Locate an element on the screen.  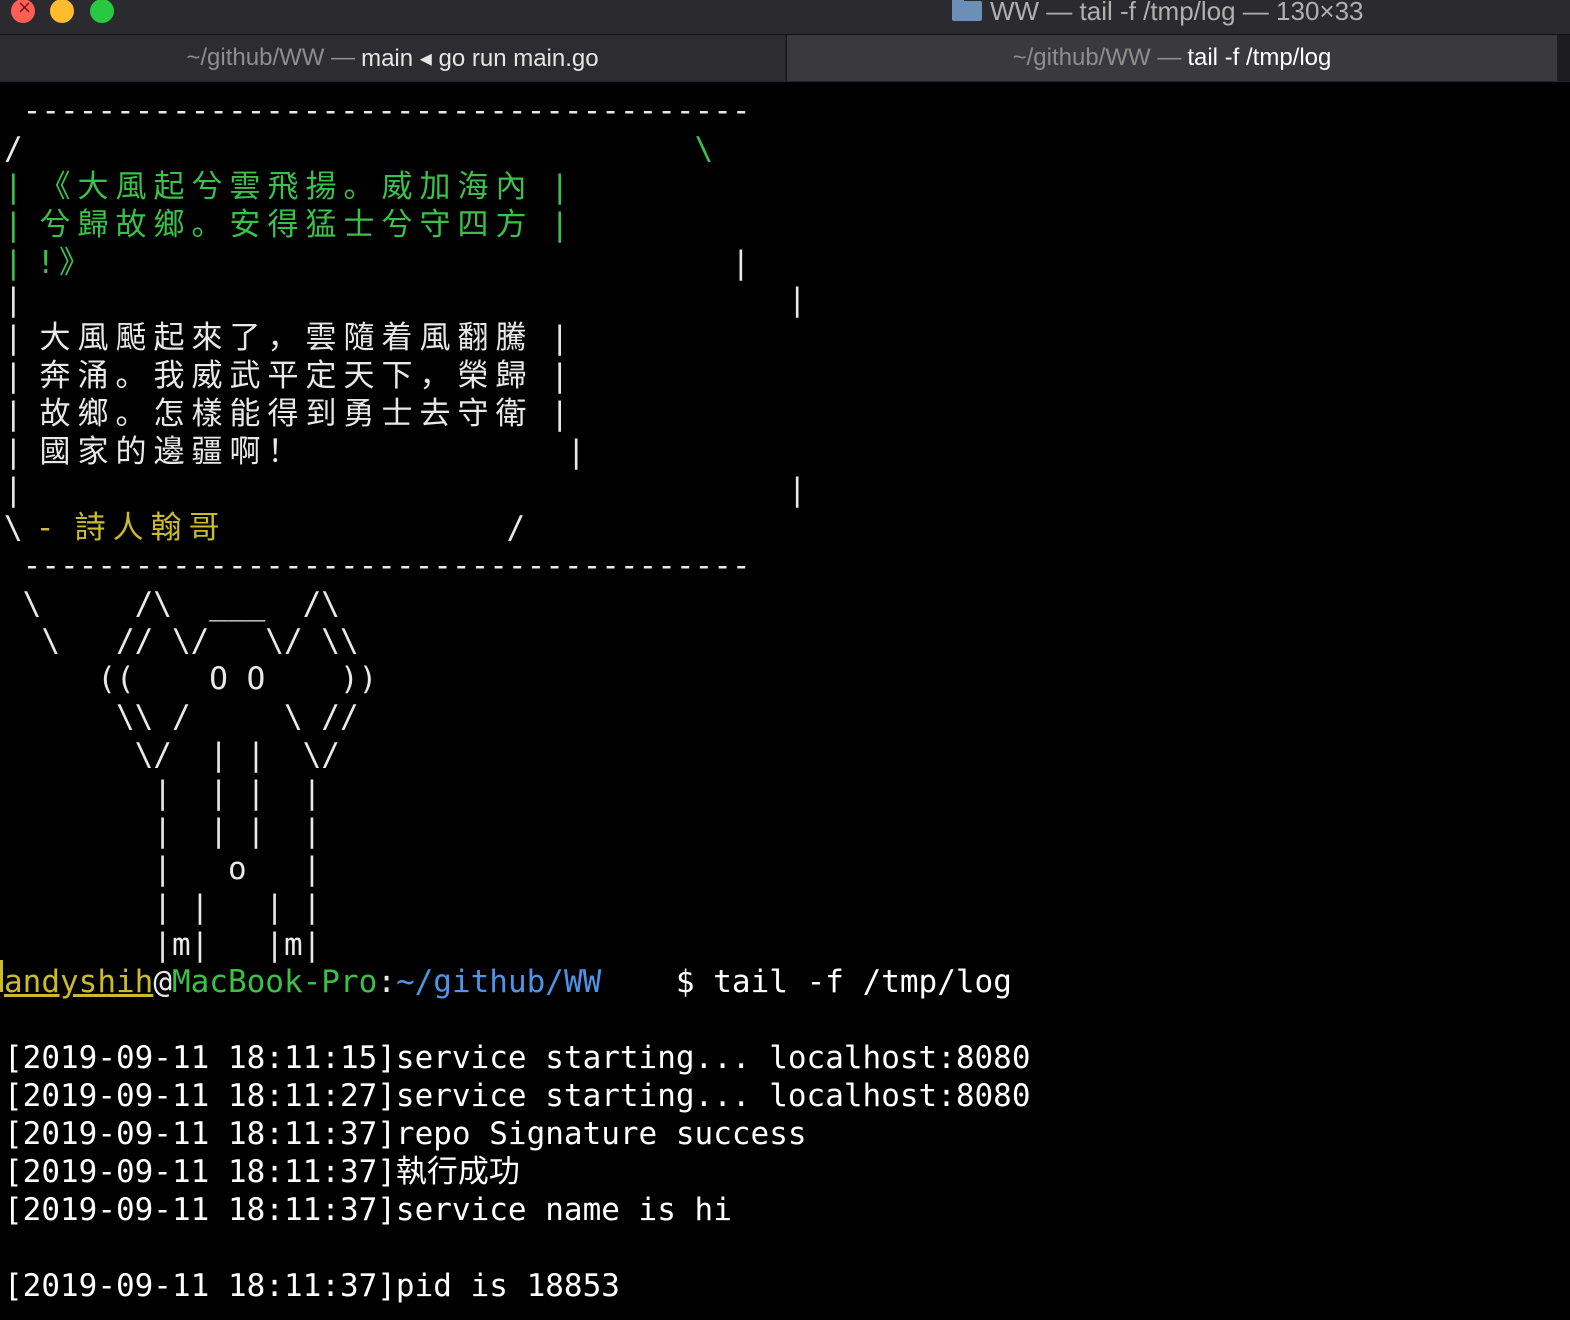
banner-text: 《大風起兮雲飛揚。威加海內 is located at coordinates (286, 186).